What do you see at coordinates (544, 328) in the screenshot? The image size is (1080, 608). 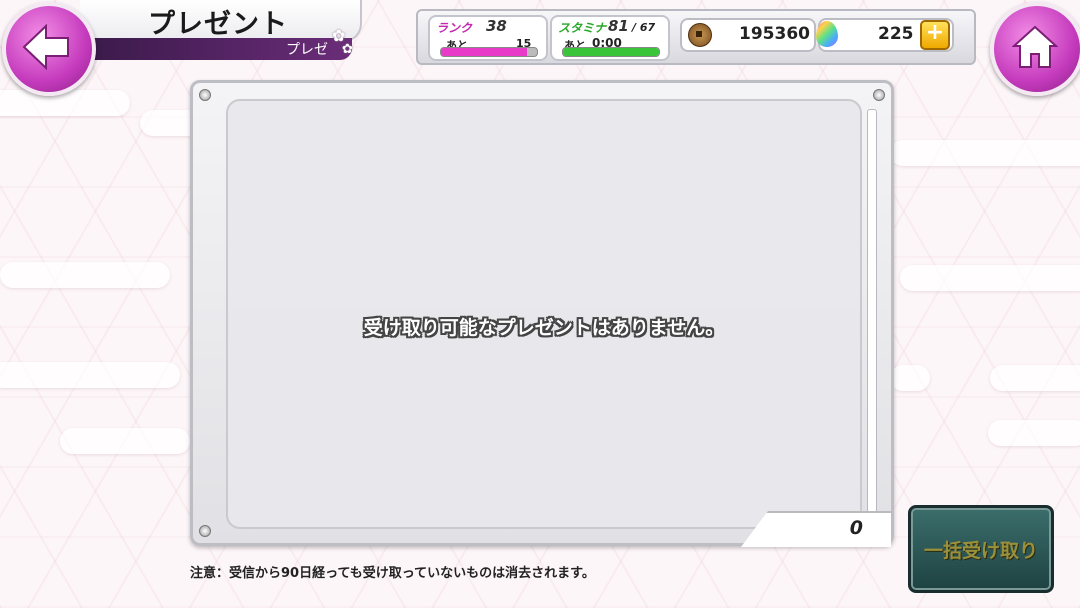 I see `empty-message: 受け取り可能なプレゼントはありません。` at bounding box center [544, 328].